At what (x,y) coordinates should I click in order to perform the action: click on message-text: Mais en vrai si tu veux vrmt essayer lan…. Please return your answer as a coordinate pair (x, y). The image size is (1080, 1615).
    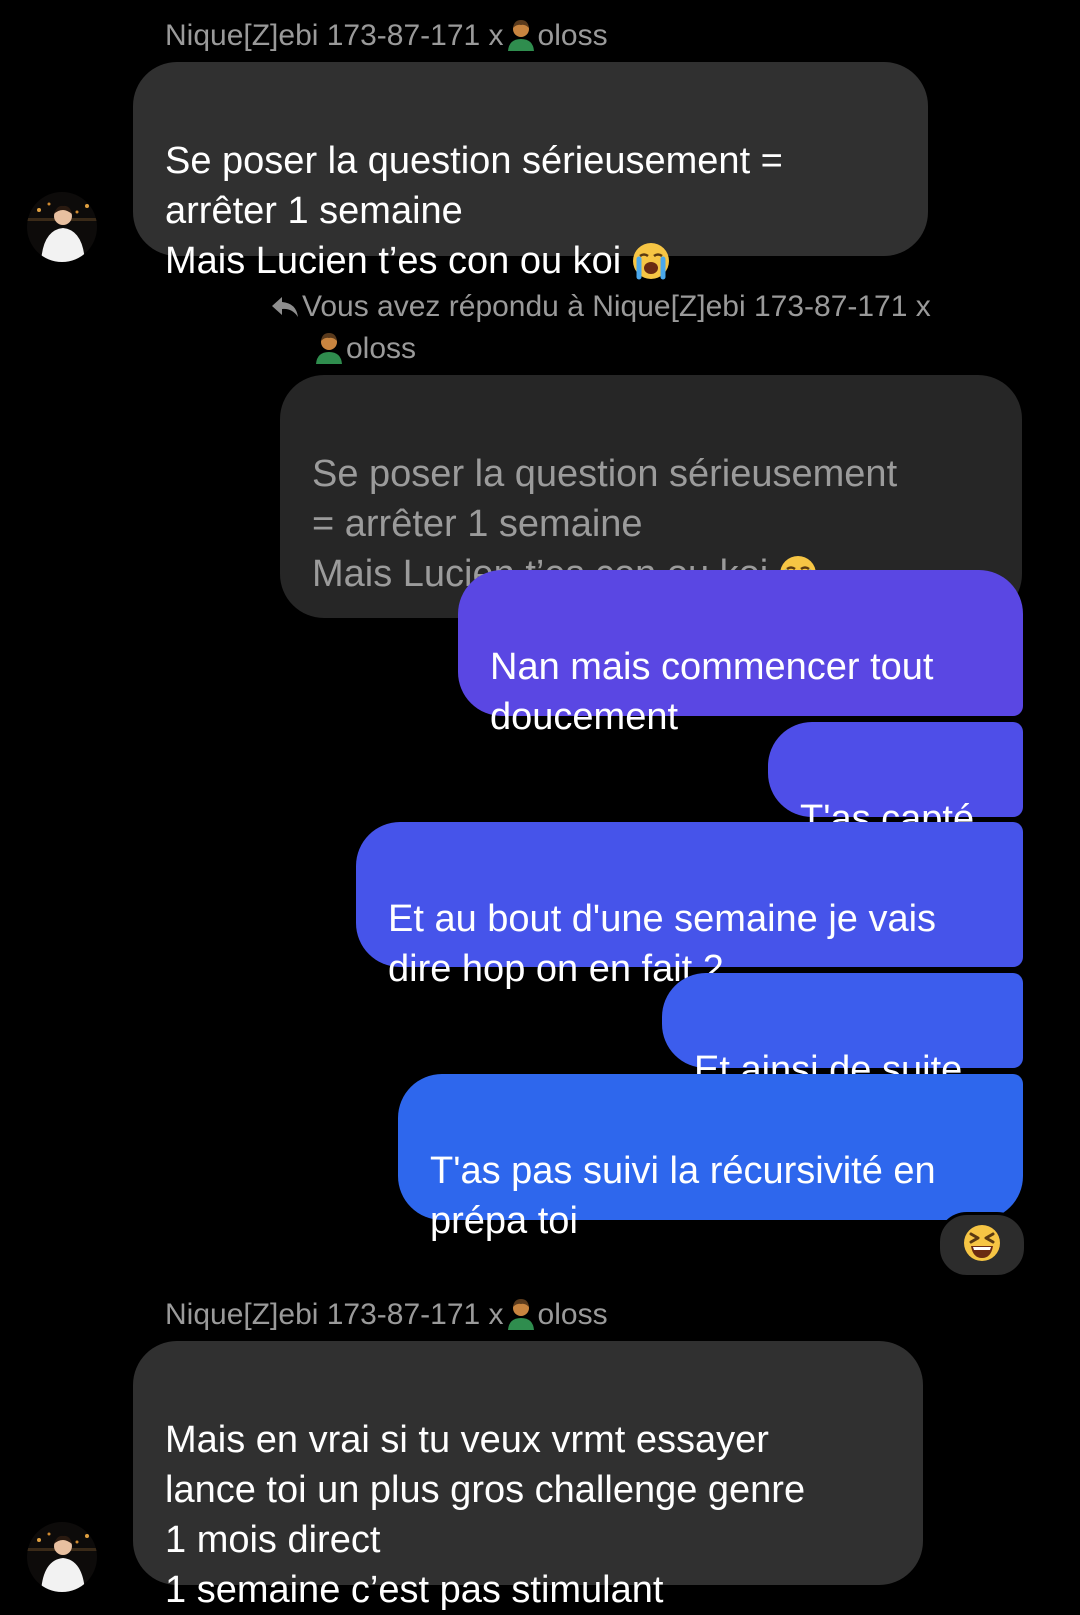
    Looking at the image, I should click on (485, 1515).